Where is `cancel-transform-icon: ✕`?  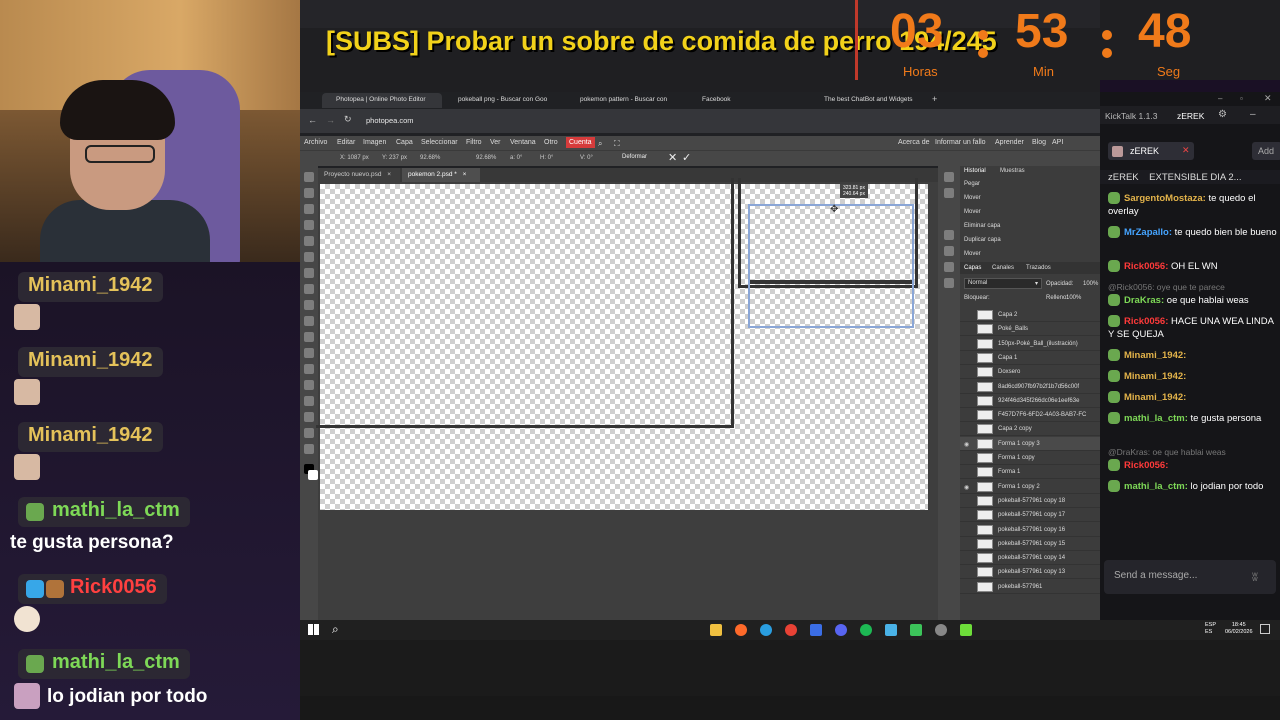
cancel-transform-icon: ✕ is located at coordinates (672, 157).